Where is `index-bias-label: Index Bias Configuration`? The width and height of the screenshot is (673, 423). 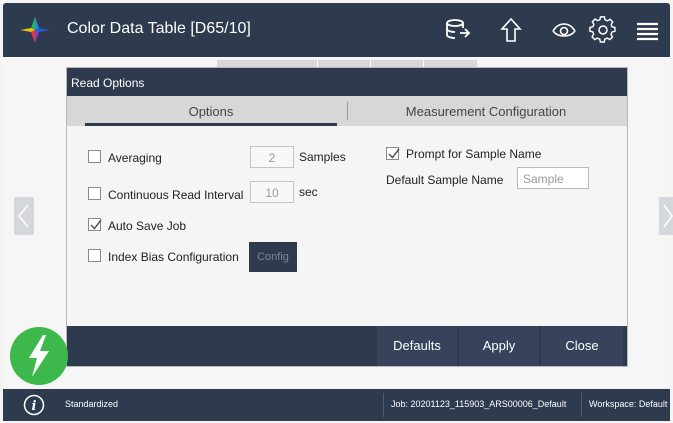 index-bias-label: Index Bias Configuration is located at coordinates (173, 257).